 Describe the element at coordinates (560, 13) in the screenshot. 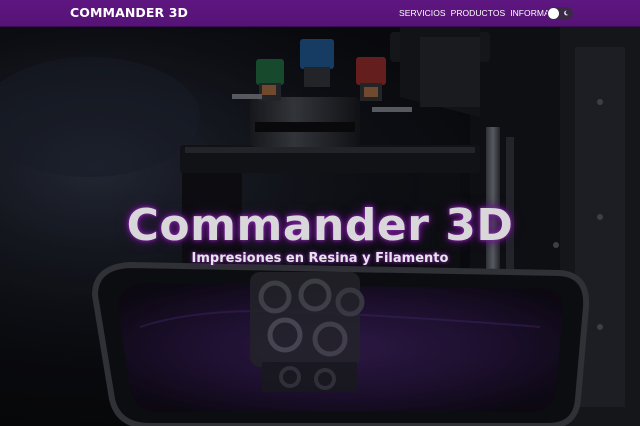

I see `theme-toggle` at that location.